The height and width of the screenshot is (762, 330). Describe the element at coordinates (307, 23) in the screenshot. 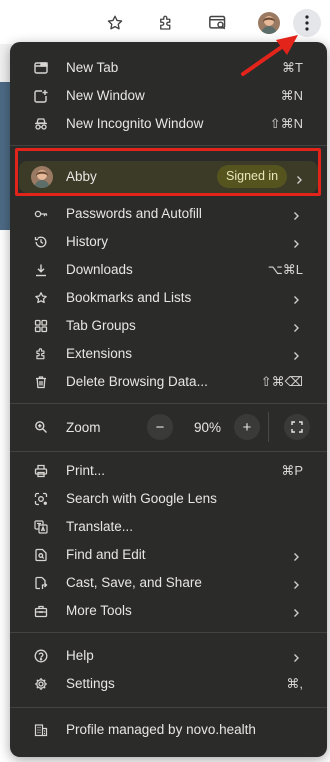

I see `more-menu-button` at that location.